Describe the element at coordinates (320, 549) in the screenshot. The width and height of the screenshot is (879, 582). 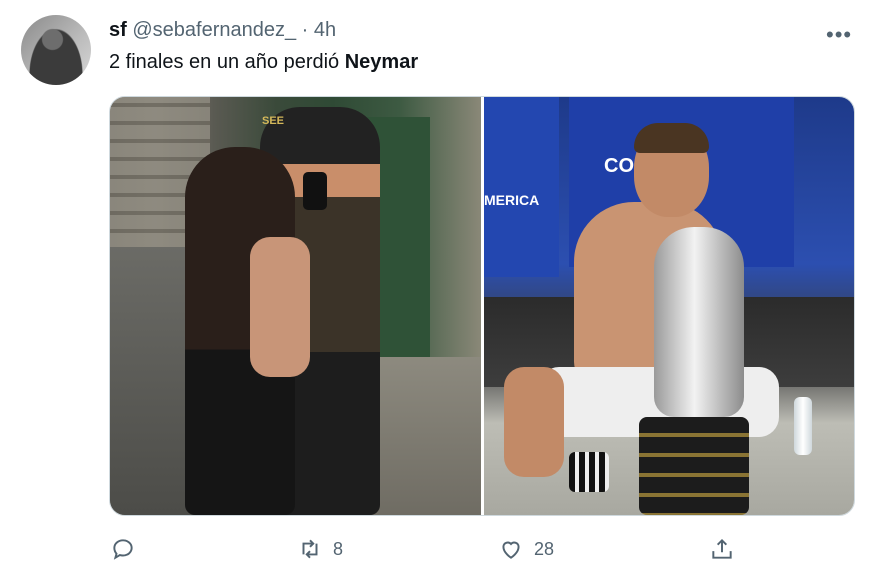
I see `retweet-button: 8` at that location.